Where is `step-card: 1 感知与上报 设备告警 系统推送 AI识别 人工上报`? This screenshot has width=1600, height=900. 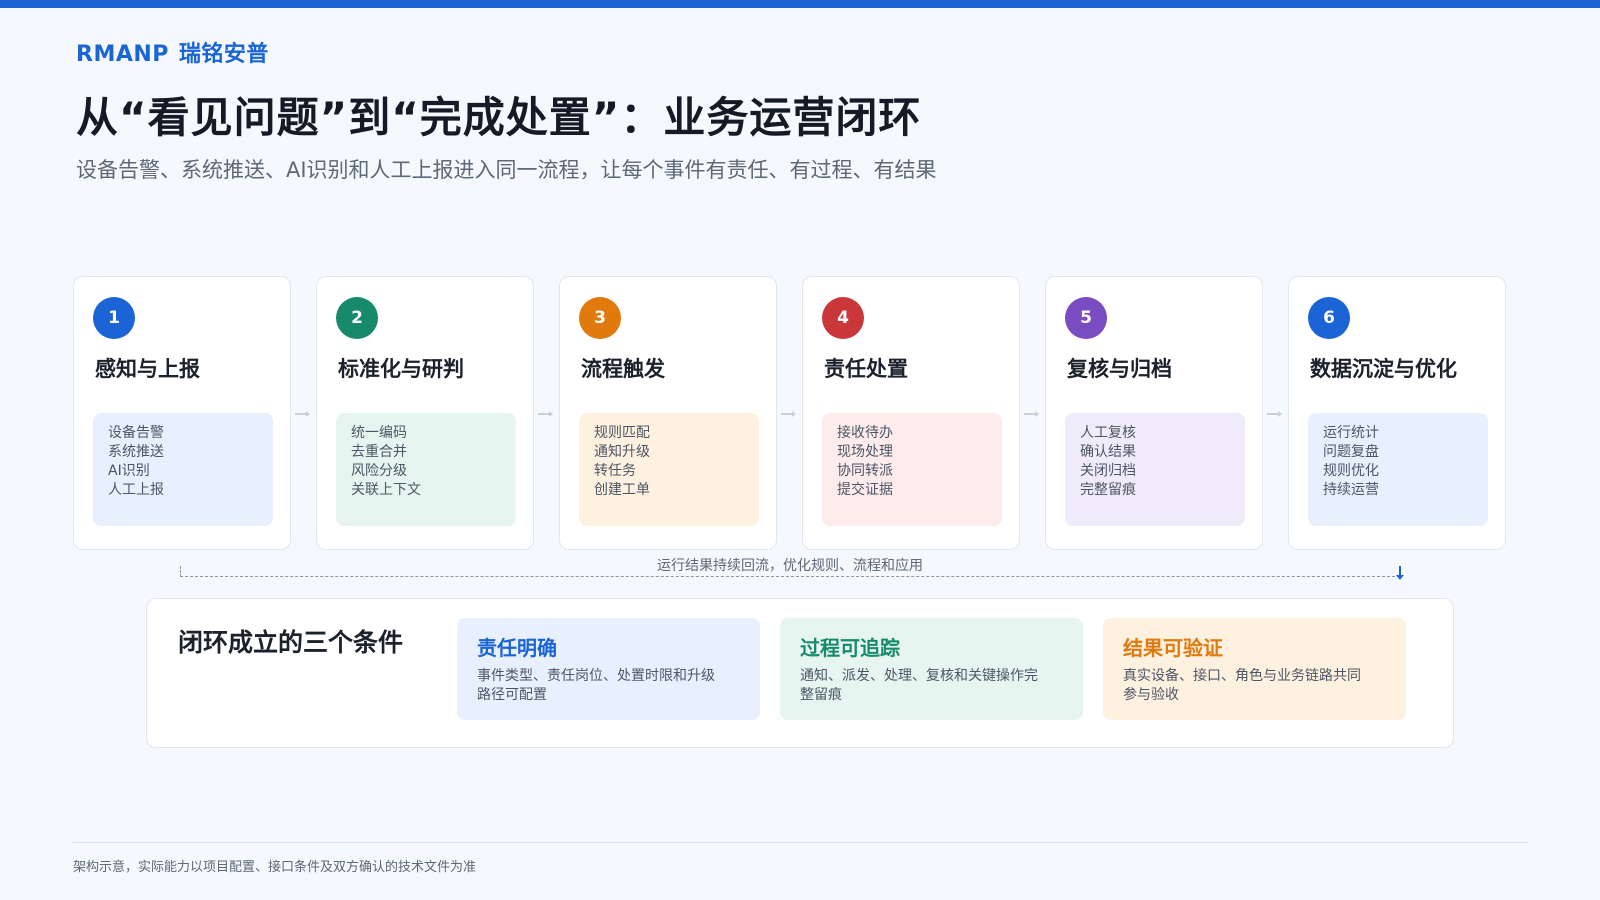 step-card: 1 感知与上报 设备告警 系统推送 AI识别 人工上报 is located at coordinates (182, 413).